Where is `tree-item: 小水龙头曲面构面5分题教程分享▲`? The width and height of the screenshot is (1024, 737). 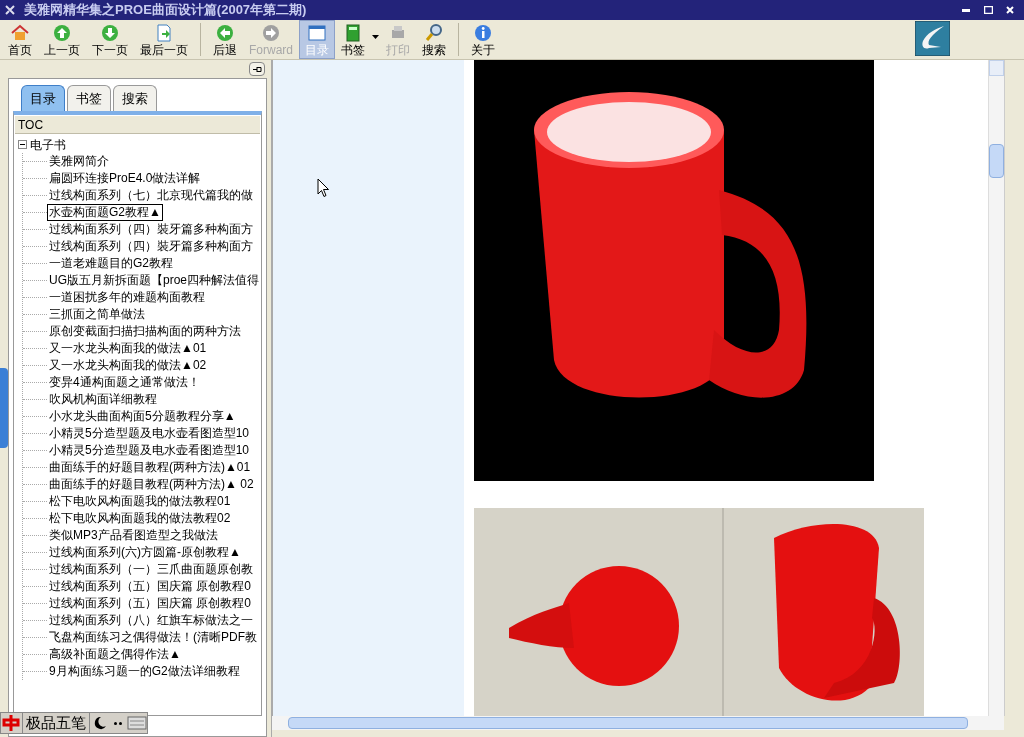 tree-item: 小水龙头曲面构面5分题教程分享▲ is located at coordinates (142, 416).